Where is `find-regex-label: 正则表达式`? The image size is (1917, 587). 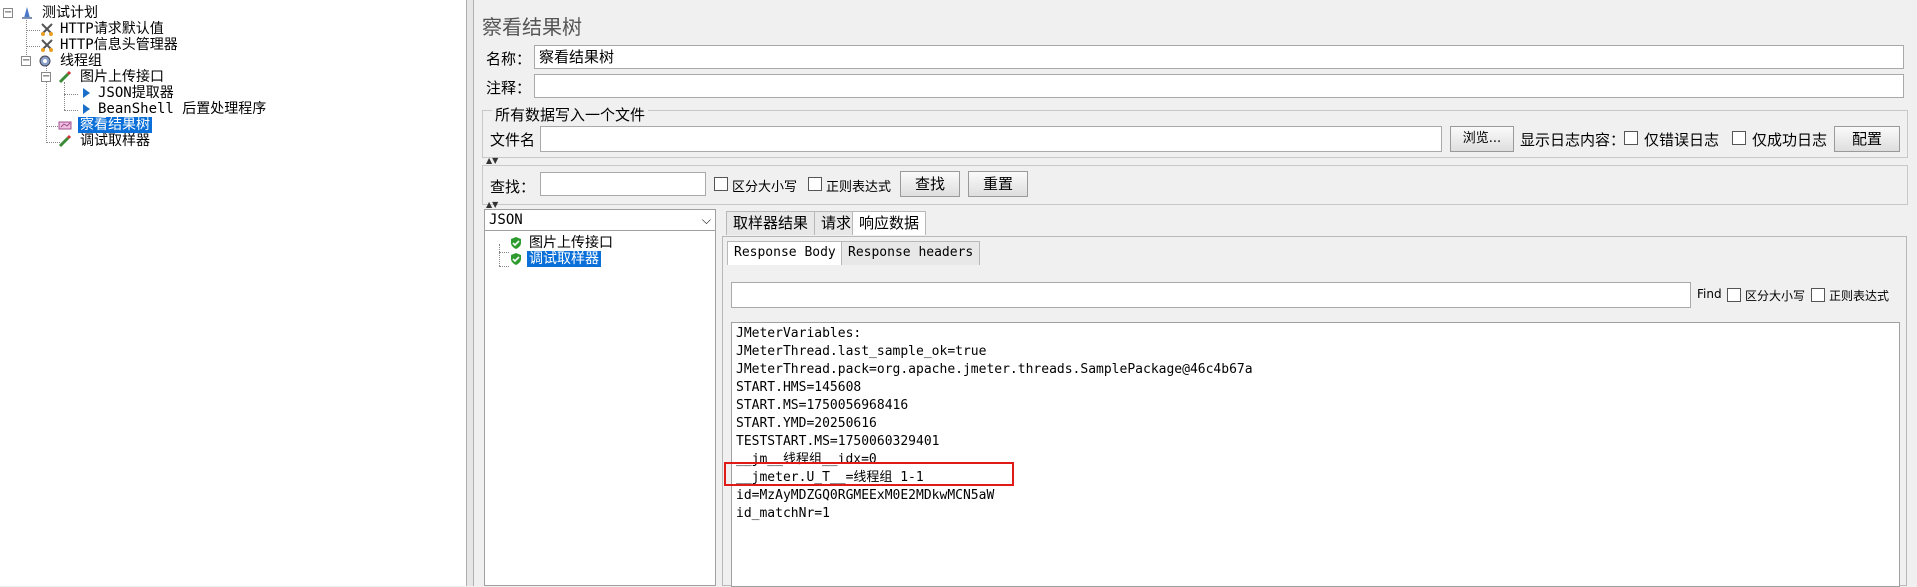 find-regex-label: 正则表达式 is located at coordinates (1859, 296).